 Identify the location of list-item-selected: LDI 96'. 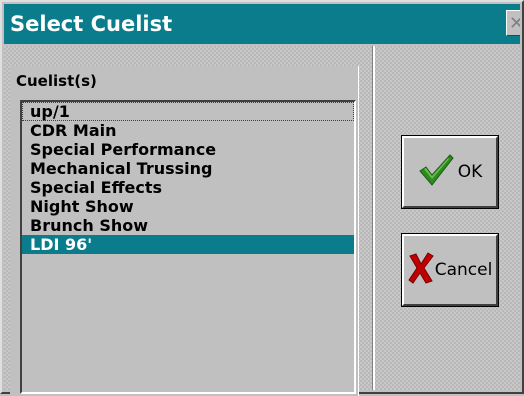
(188, 244).